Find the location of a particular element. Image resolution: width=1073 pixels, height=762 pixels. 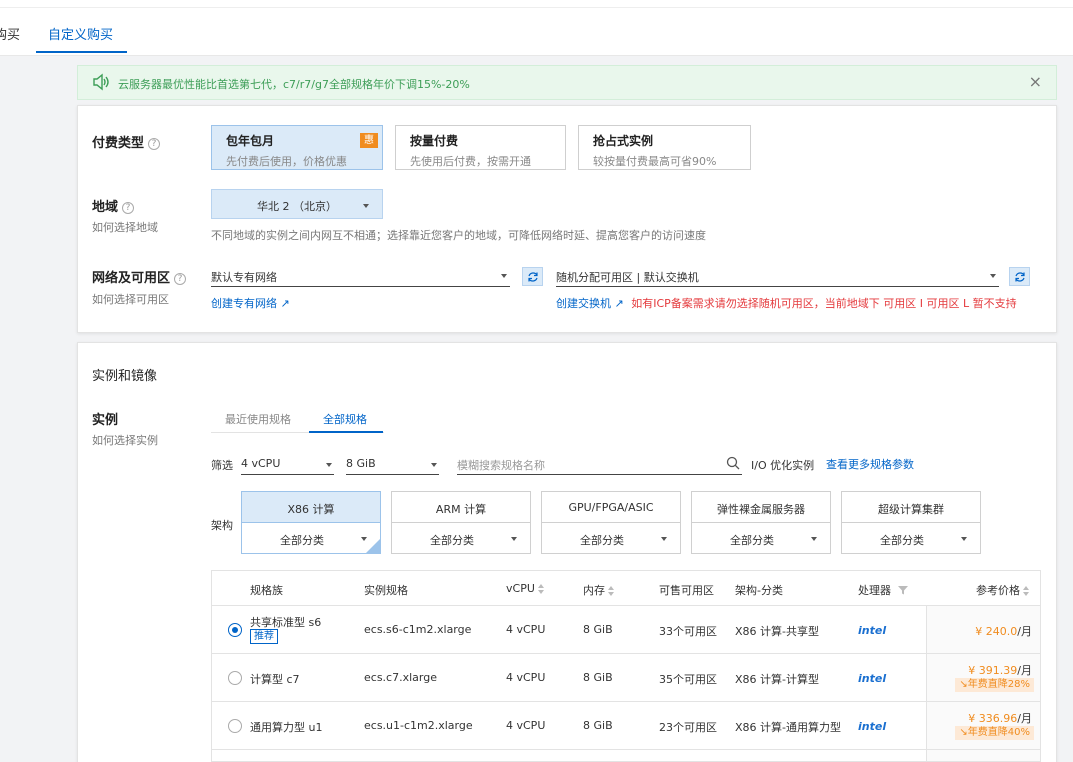

arch-label: 架构 is located at coordinates (222, 525).